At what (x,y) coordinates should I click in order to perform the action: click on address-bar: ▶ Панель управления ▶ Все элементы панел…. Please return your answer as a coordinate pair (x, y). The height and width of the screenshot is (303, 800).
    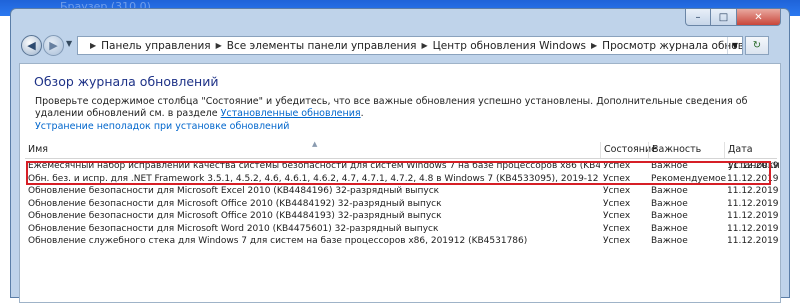
    Looking at the image, I should click on (410, 45).